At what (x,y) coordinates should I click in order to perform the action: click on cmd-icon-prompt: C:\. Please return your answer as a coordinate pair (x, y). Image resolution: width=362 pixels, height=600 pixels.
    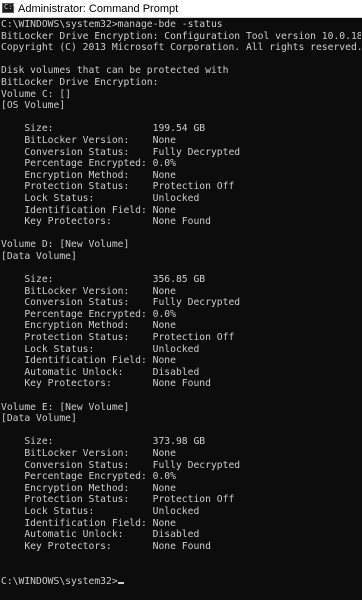
    Looking at the image, I should click on (10, 7).